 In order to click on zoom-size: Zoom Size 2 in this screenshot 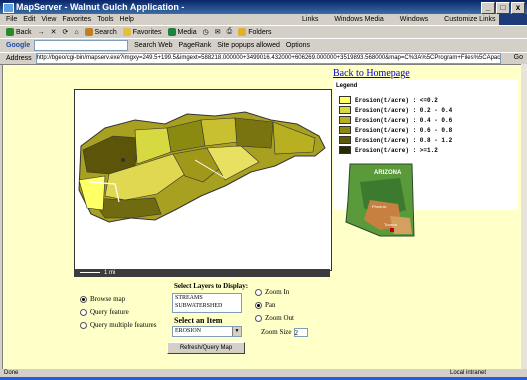, I will do `click(284, 332)`.